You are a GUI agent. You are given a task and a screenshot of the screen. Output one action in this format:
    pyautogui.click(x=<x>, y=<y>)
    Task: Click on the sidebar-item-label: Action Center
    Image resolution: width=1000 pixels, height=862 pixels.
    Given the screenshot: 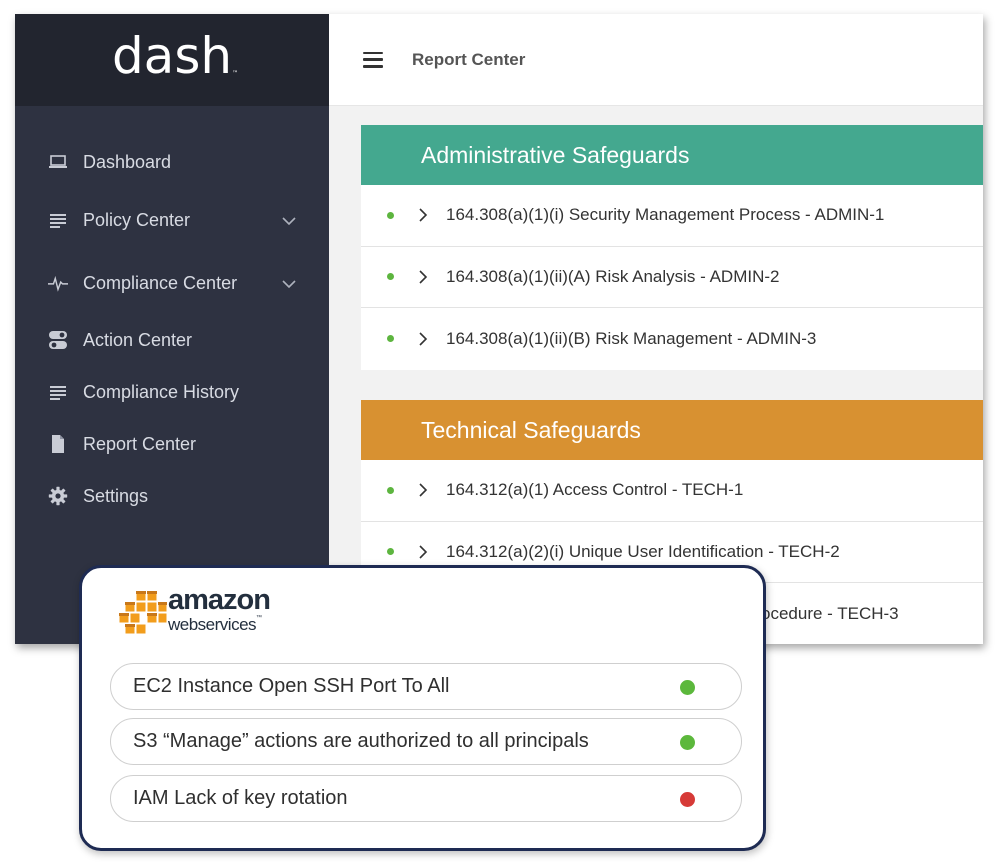 What is the action you would take?
    pyautogui.click(x=138, y=339)
    